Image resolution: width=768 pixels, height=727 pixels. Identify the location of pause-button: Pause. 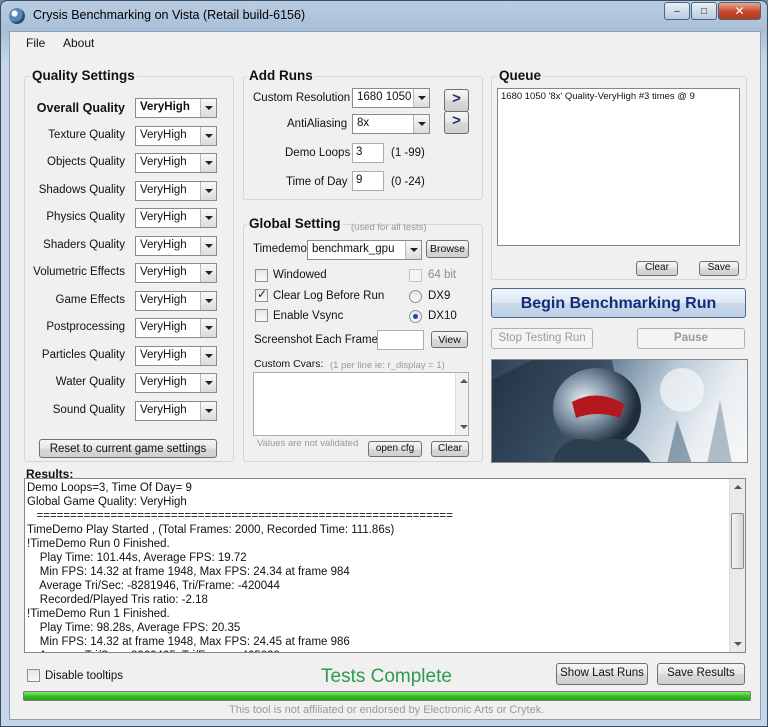
(691, 338).